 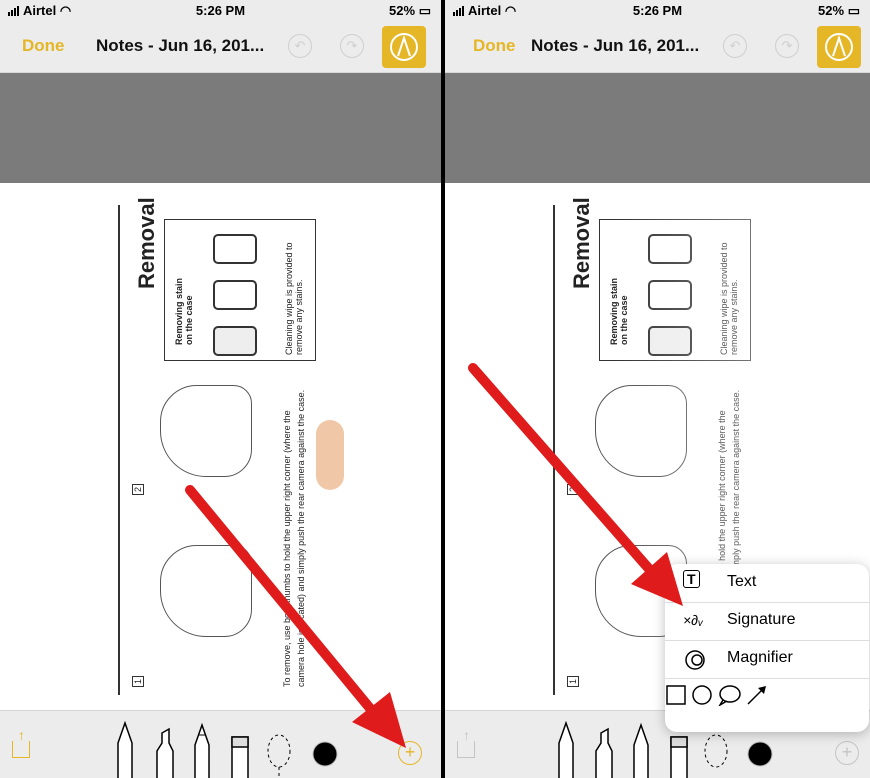 I want to click on eraser-tool-icon, so click(x=240, y=749).